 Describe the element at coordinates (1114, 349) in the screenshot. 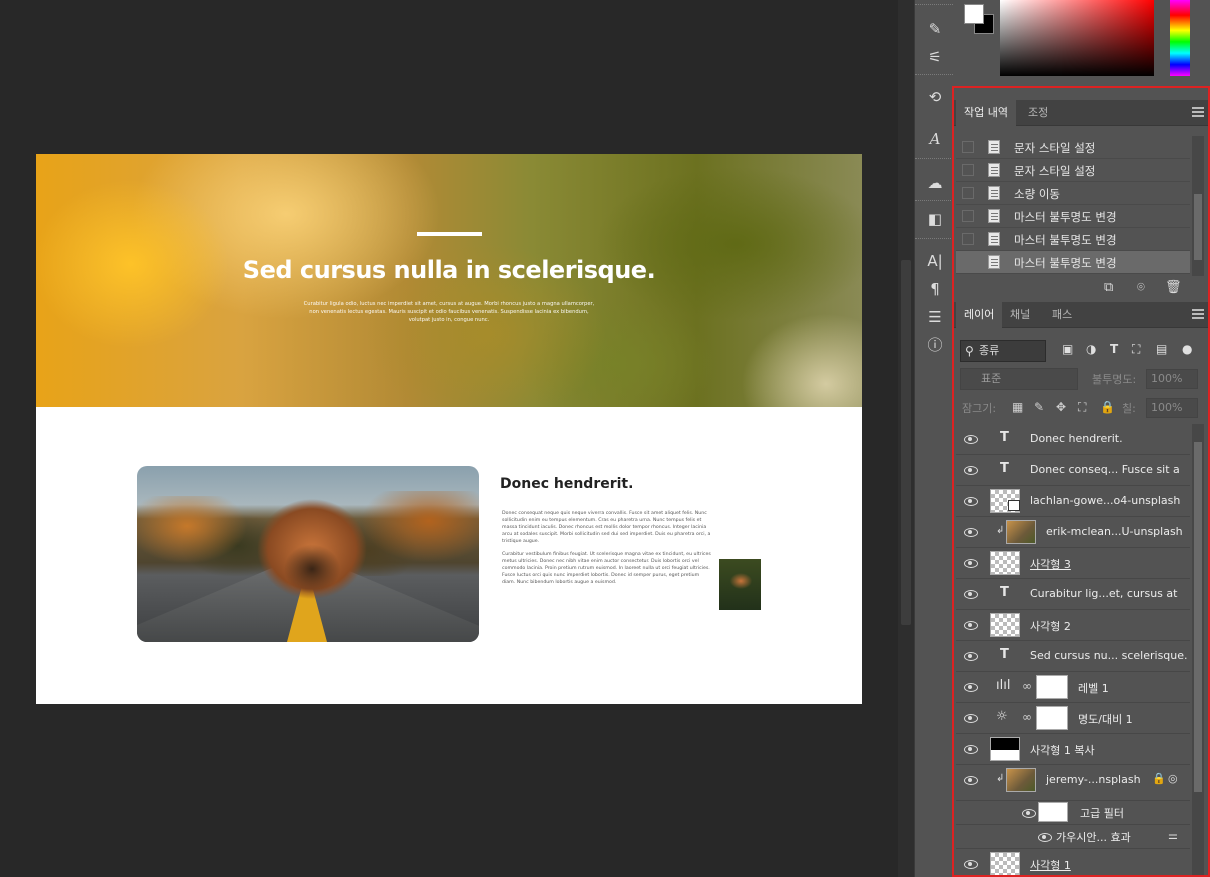

I see `type-filter-icon: T` at that location.